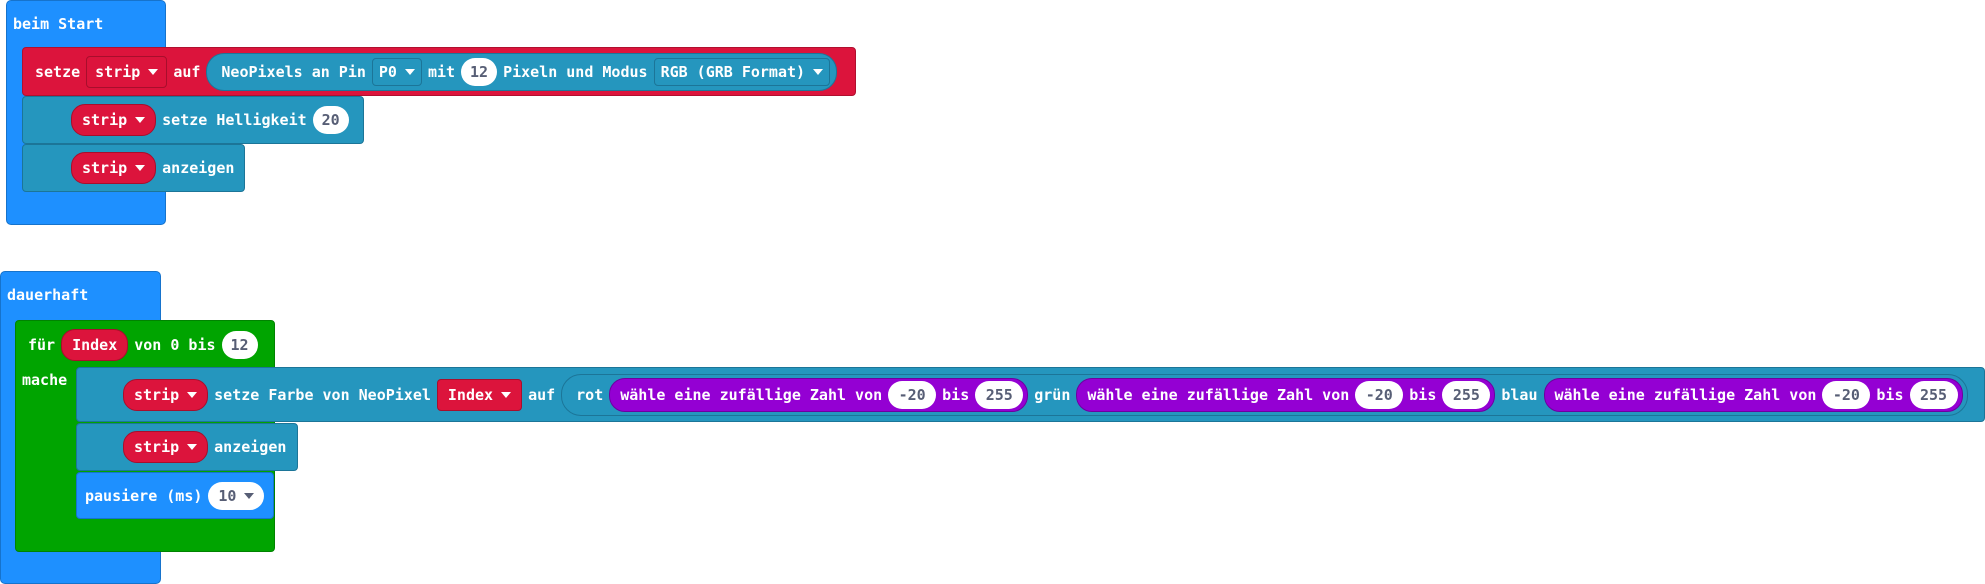 This screenshot has height=584, width=1985. What do you see at coordinates (42, 345) in the screenshot?
I see `for-label: für` at bounding box center [42, 345].